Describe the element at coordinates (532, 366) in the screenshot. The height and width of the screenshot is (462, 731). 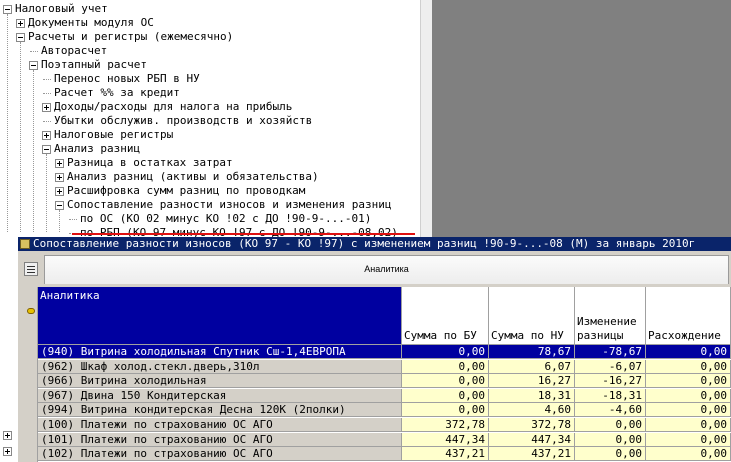
I see `cell-sum-nu: 6,07` at that location.